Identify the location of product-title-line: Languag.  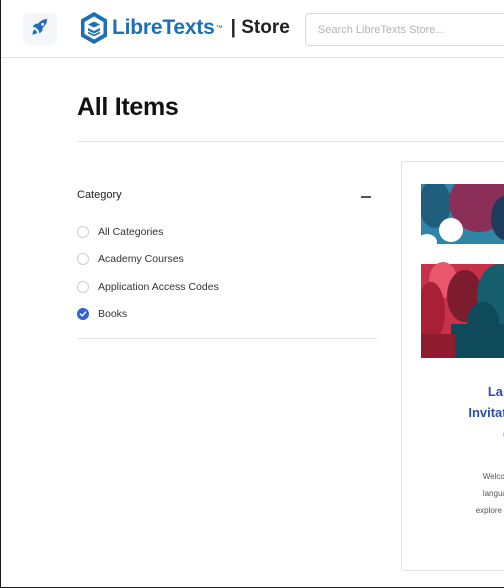
(495, 391).